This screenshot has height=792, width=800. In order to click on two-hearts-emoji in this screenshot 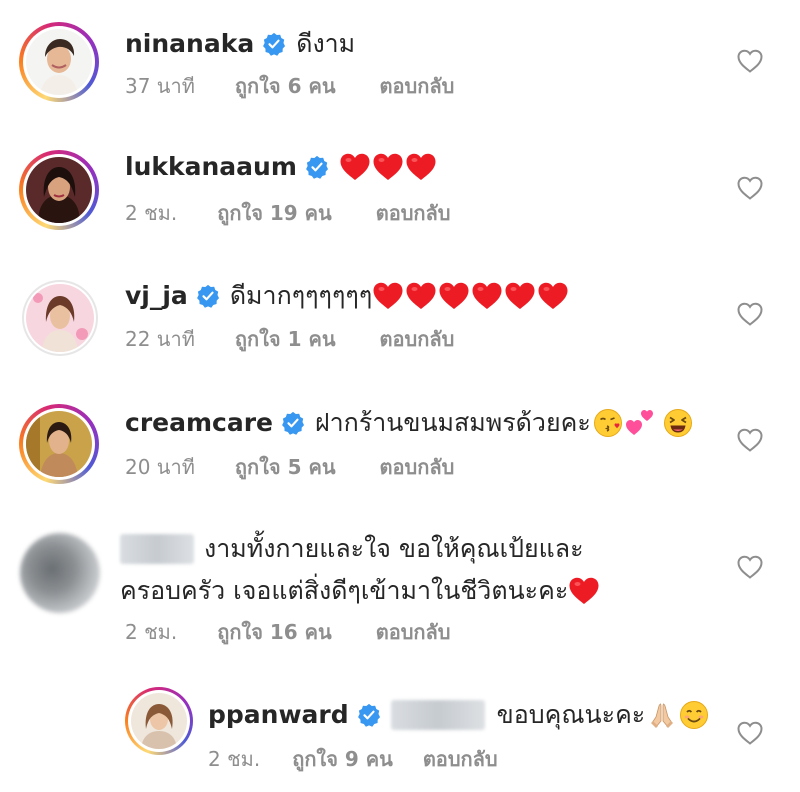, I will do `click(640, 423)`.